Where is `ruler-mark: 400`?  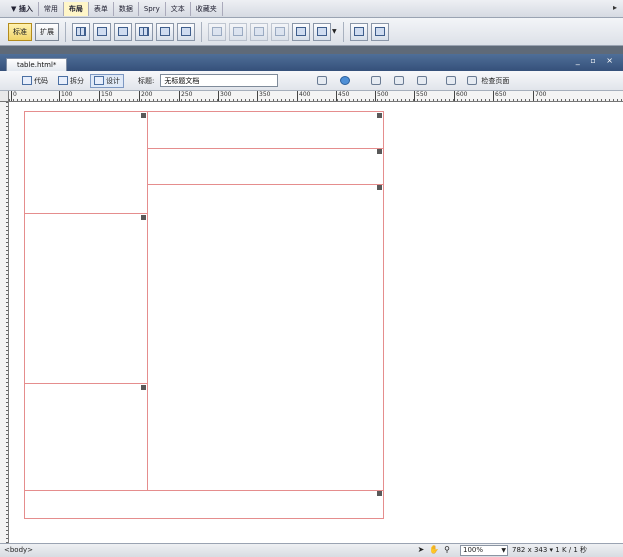 ruler-mark: 400 is located at coordinates (303, 96).